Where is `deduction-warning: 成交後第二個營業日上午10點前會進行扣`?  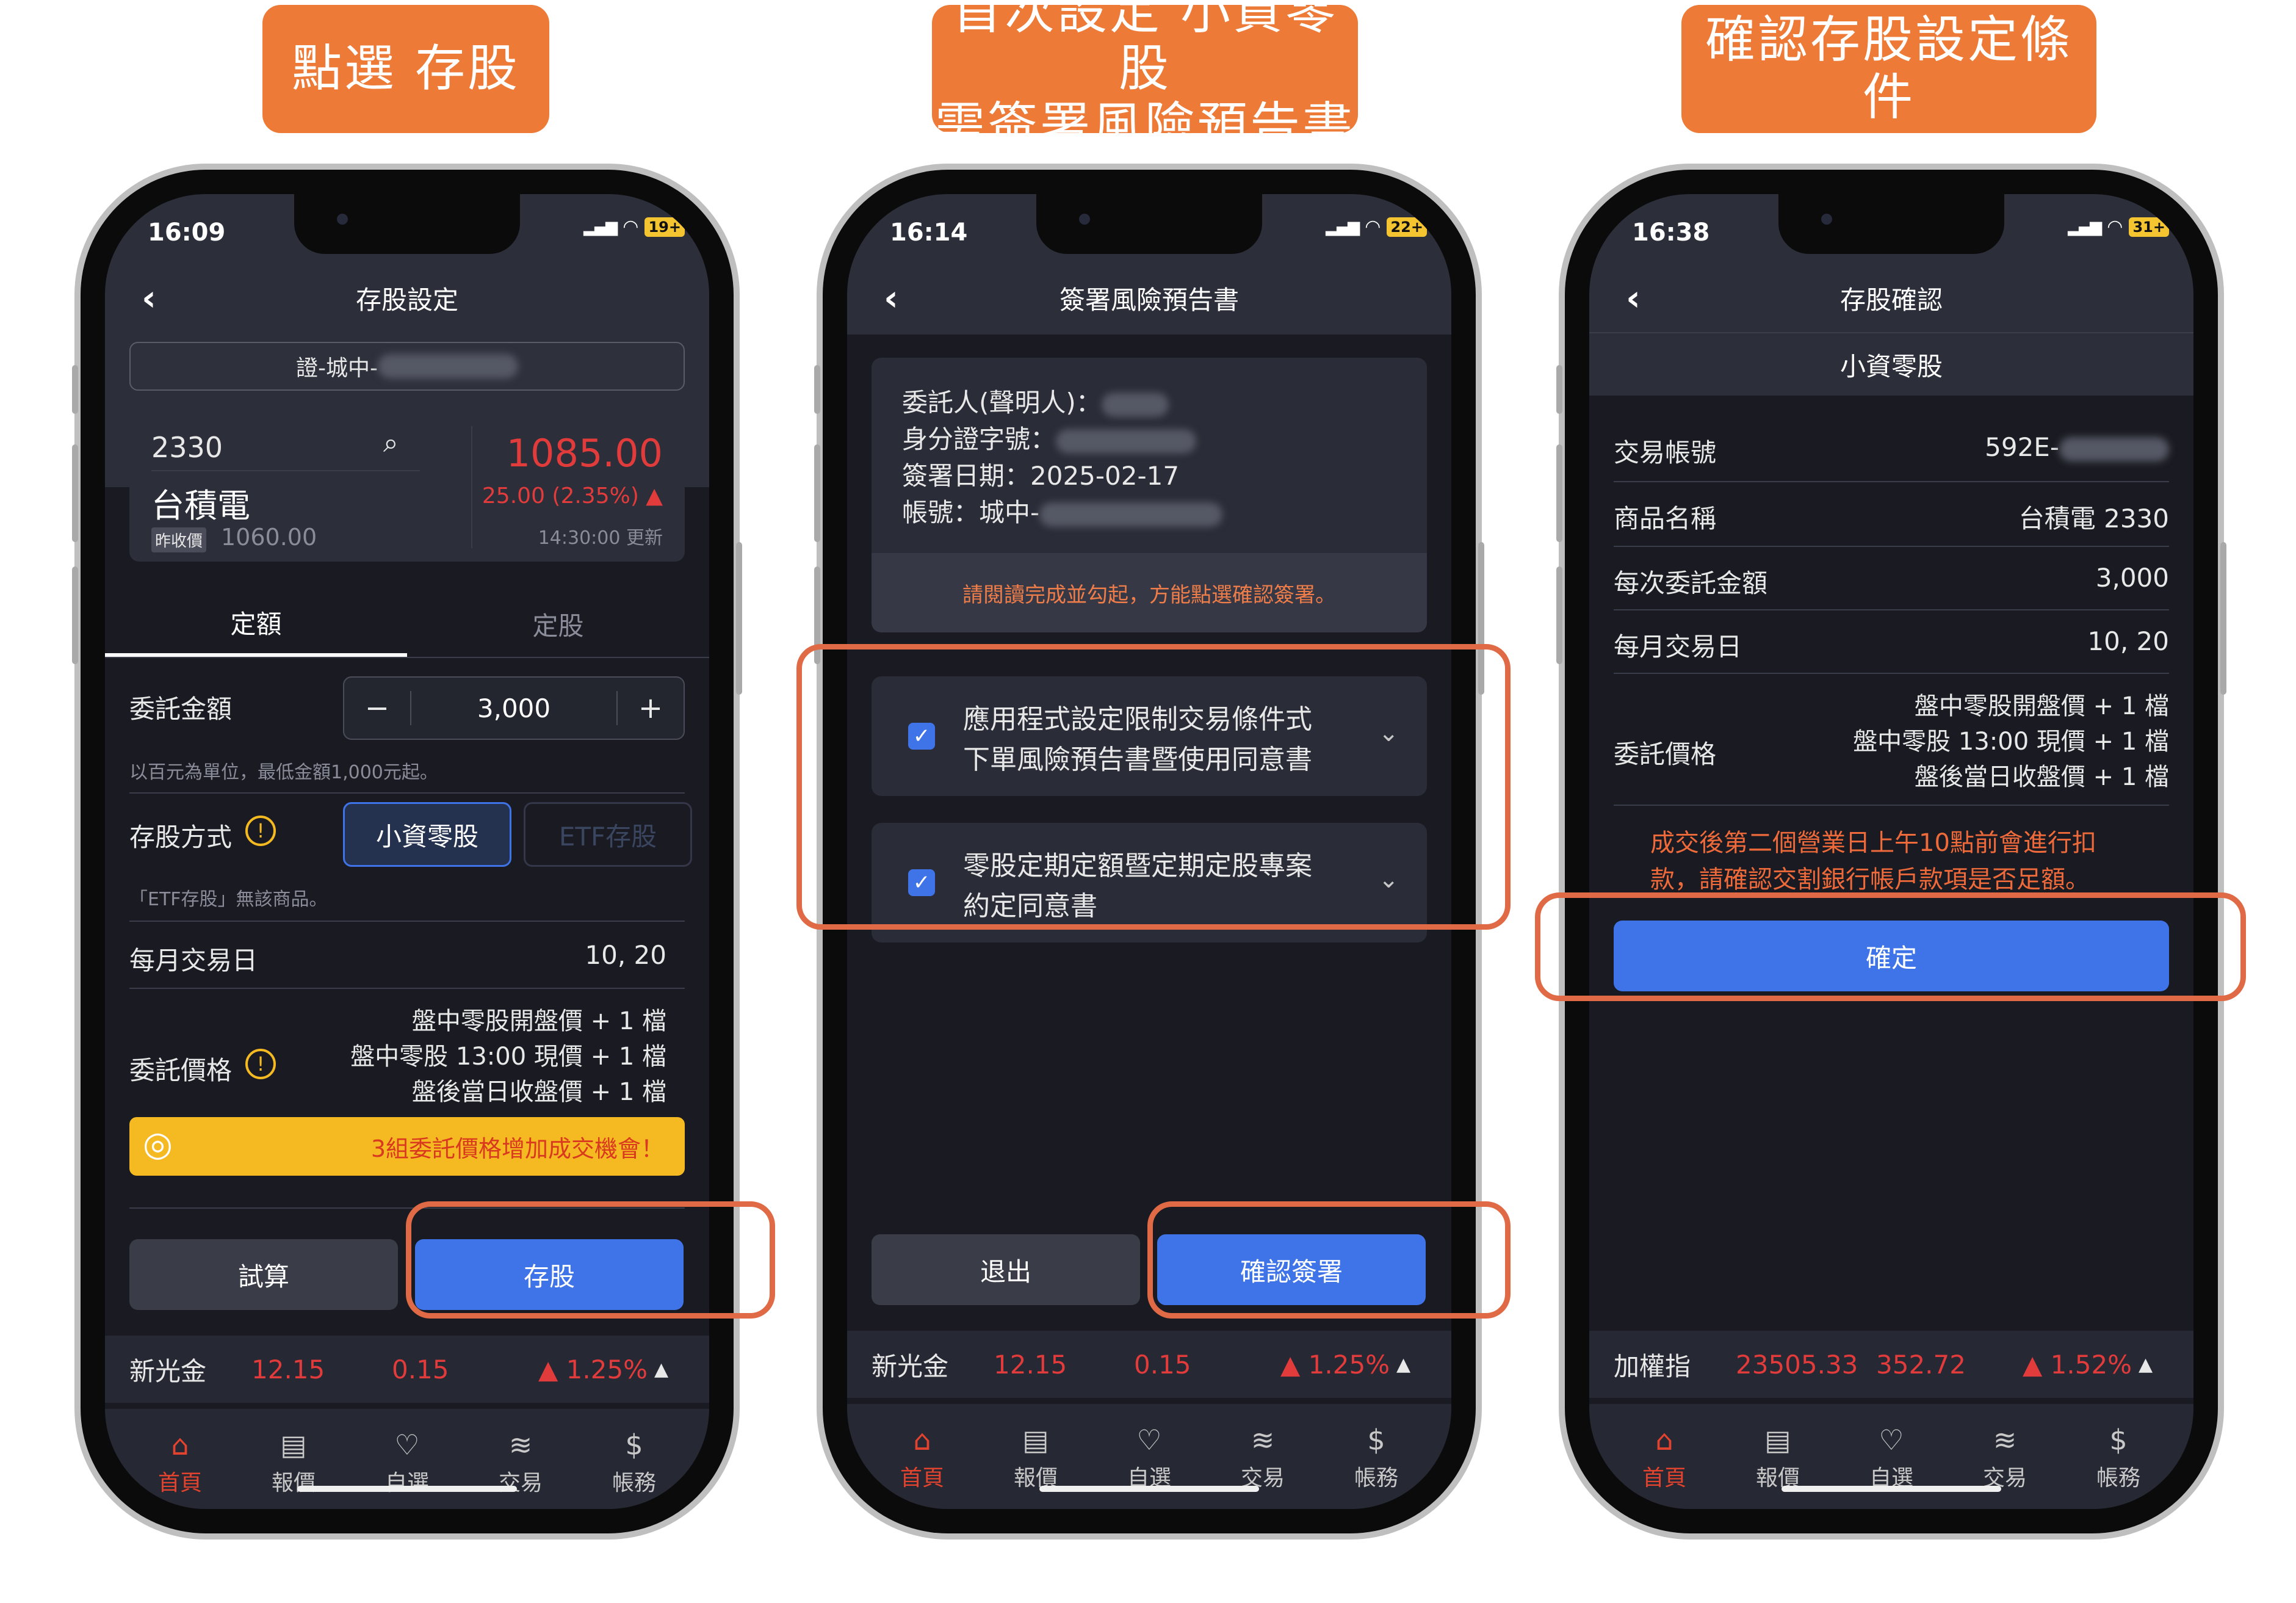
deduction-warning: 成交後第二個營業日上午10點前會進行扣 is located at coordinates (1873, 843).